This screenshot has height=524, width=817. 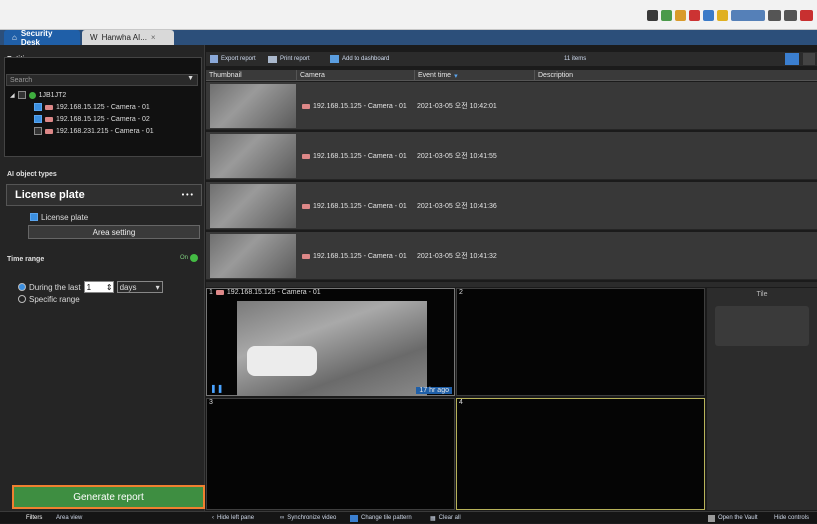 I want to click on print-label: Print report, so click(x=295, y=59).